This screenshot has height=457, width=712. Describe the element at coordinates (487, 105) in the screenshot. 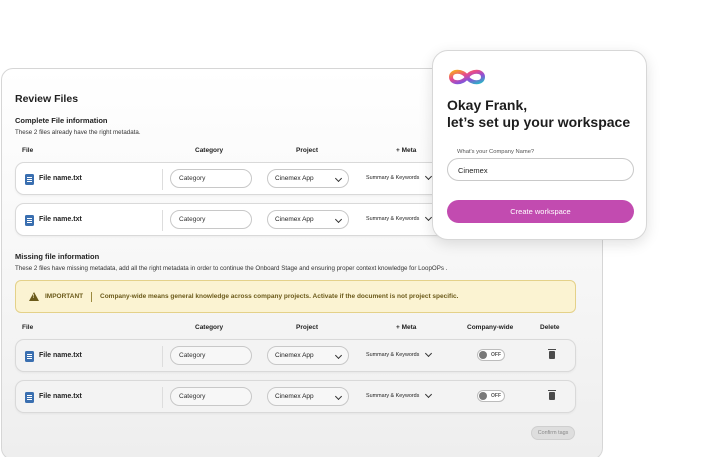

I see `workspace-title-line1: Okay Frank,` at that location.